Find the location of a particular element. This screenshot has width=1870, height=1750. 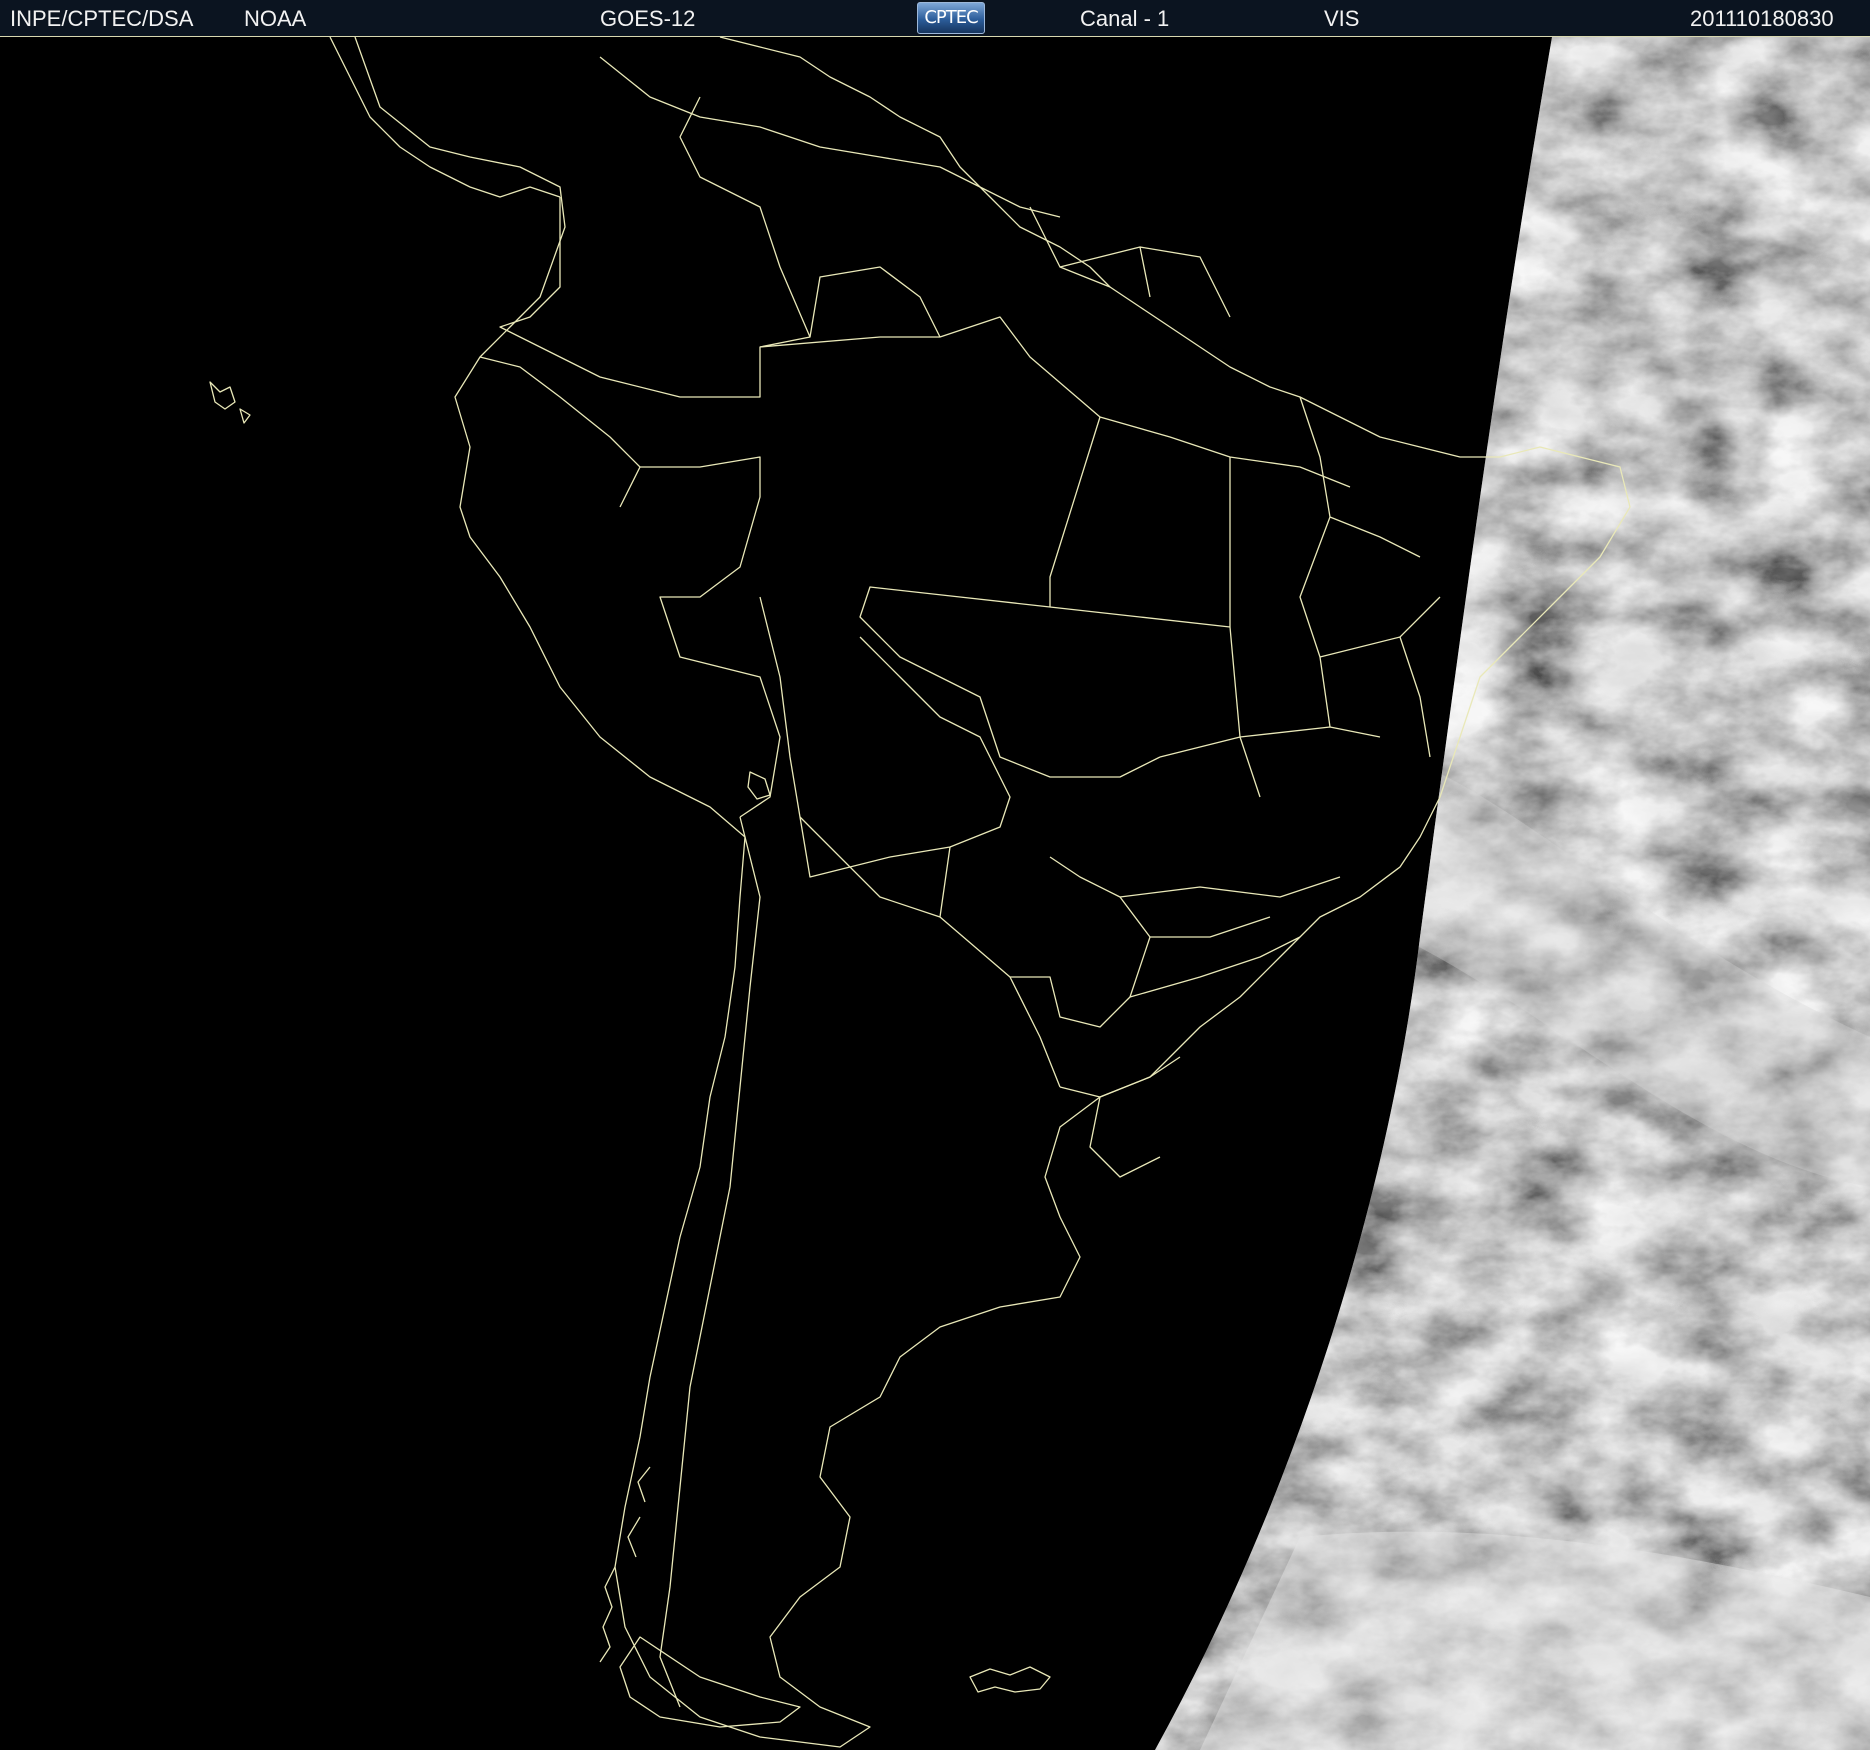

satellite-label: GOES-12 is located at coordinates (648, 18).